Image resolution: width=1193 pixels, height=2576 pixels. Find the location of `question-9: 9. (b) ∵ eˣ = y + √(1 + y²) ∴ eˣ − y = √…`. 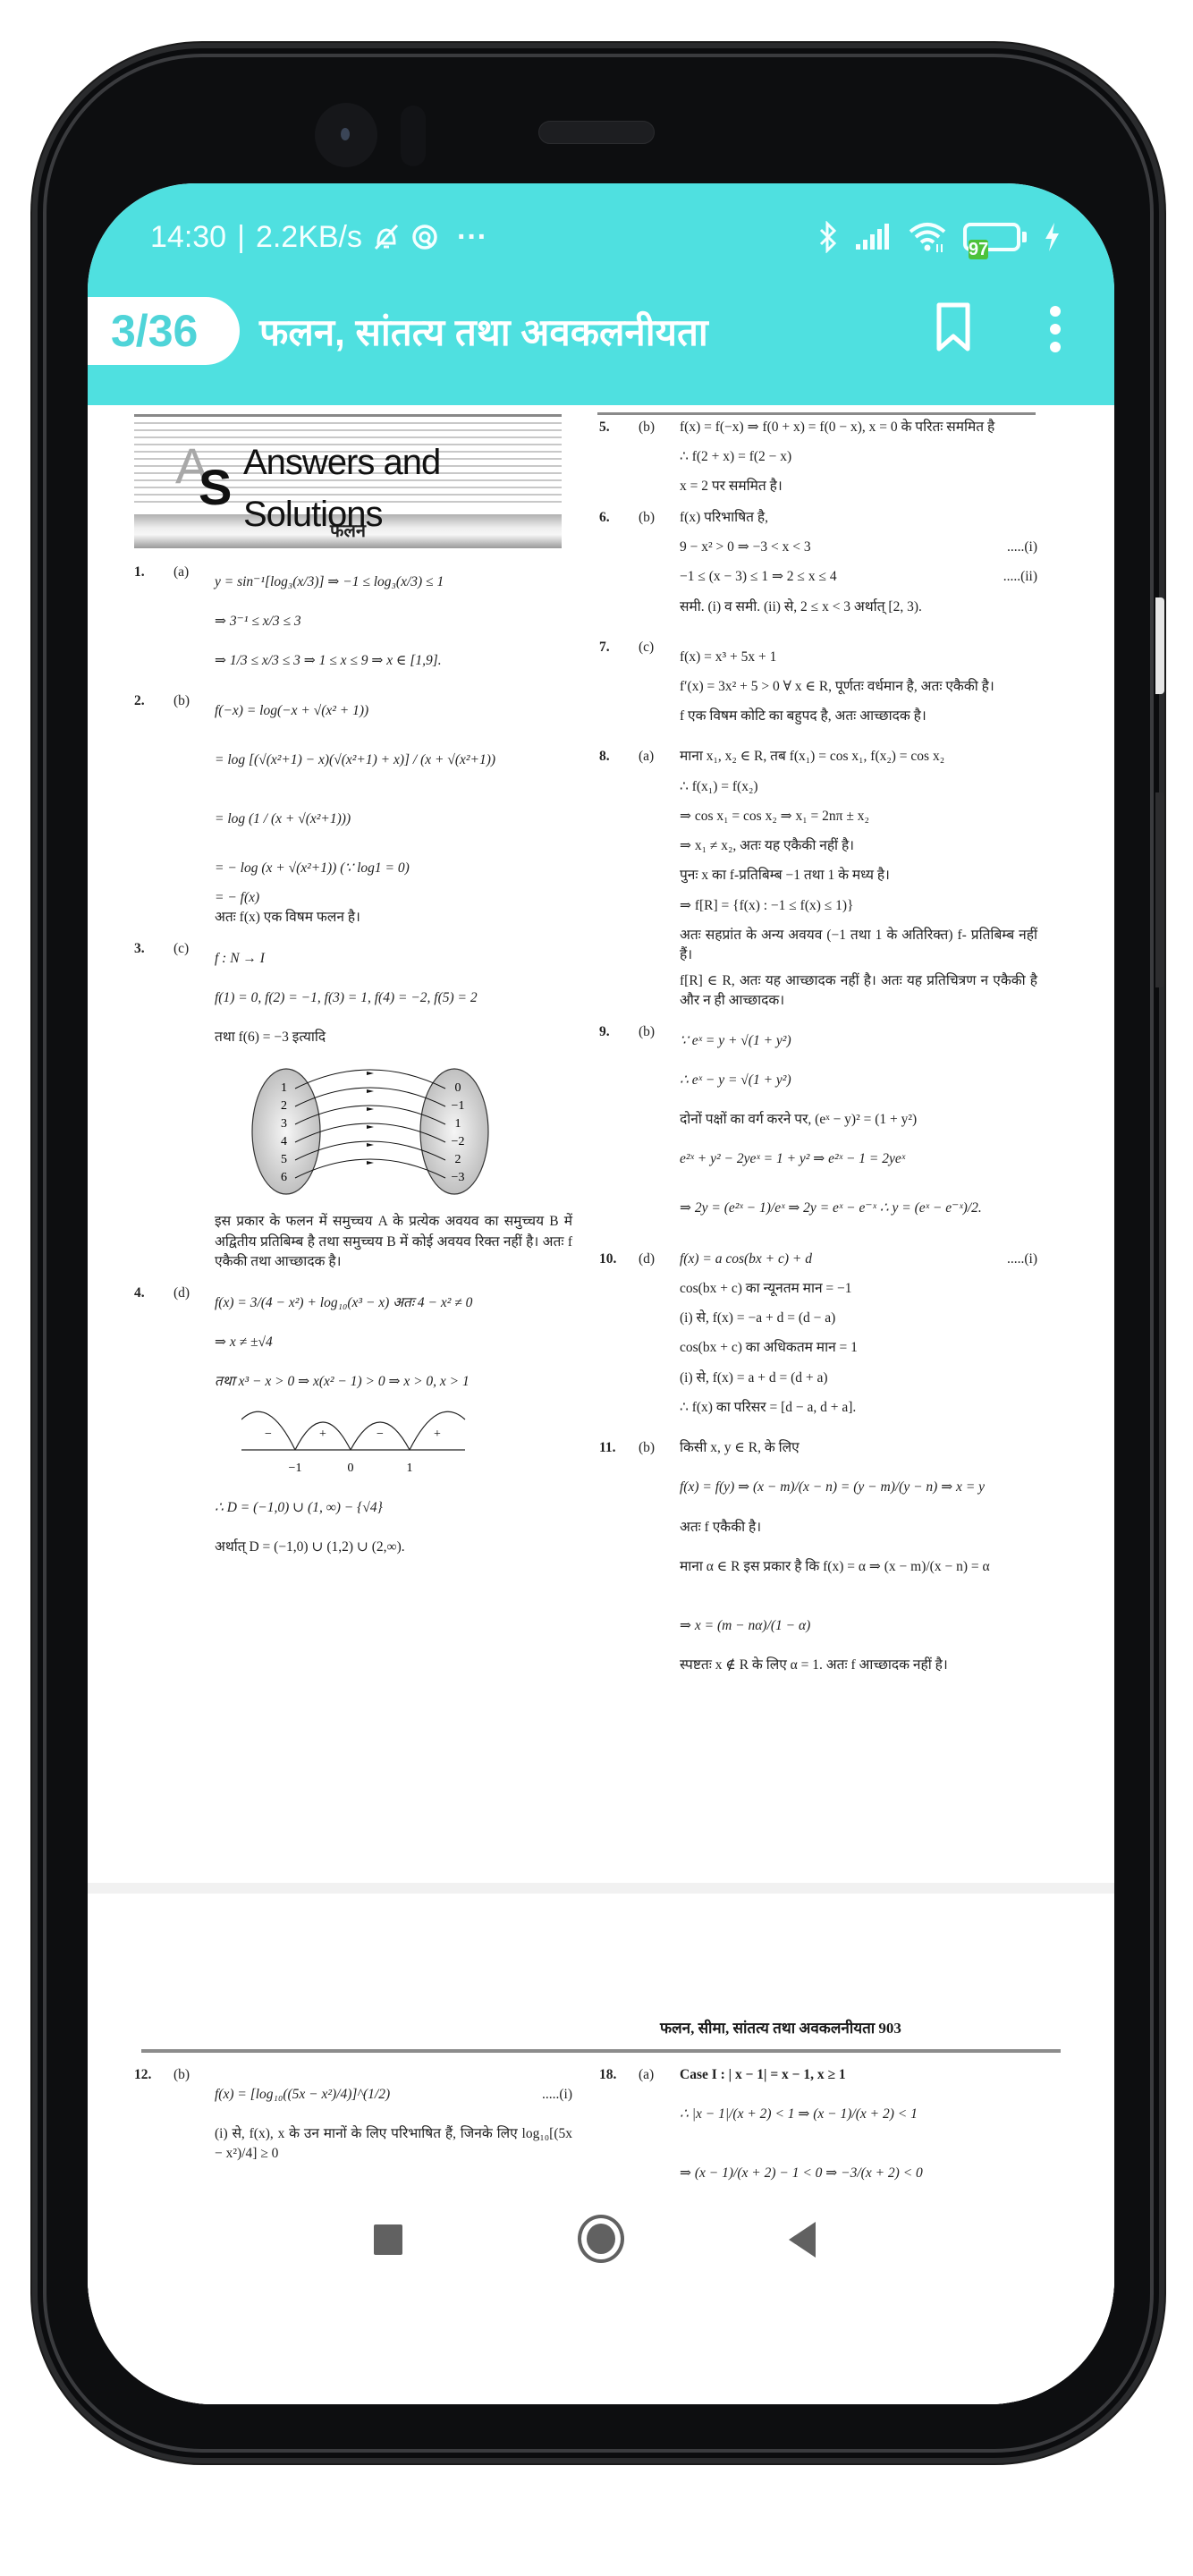

question-9: 9. (b) ∵ eˣ = y + √(1 + y²) ∴ eˣ − y = √… is located at coordinates (818, 1130).